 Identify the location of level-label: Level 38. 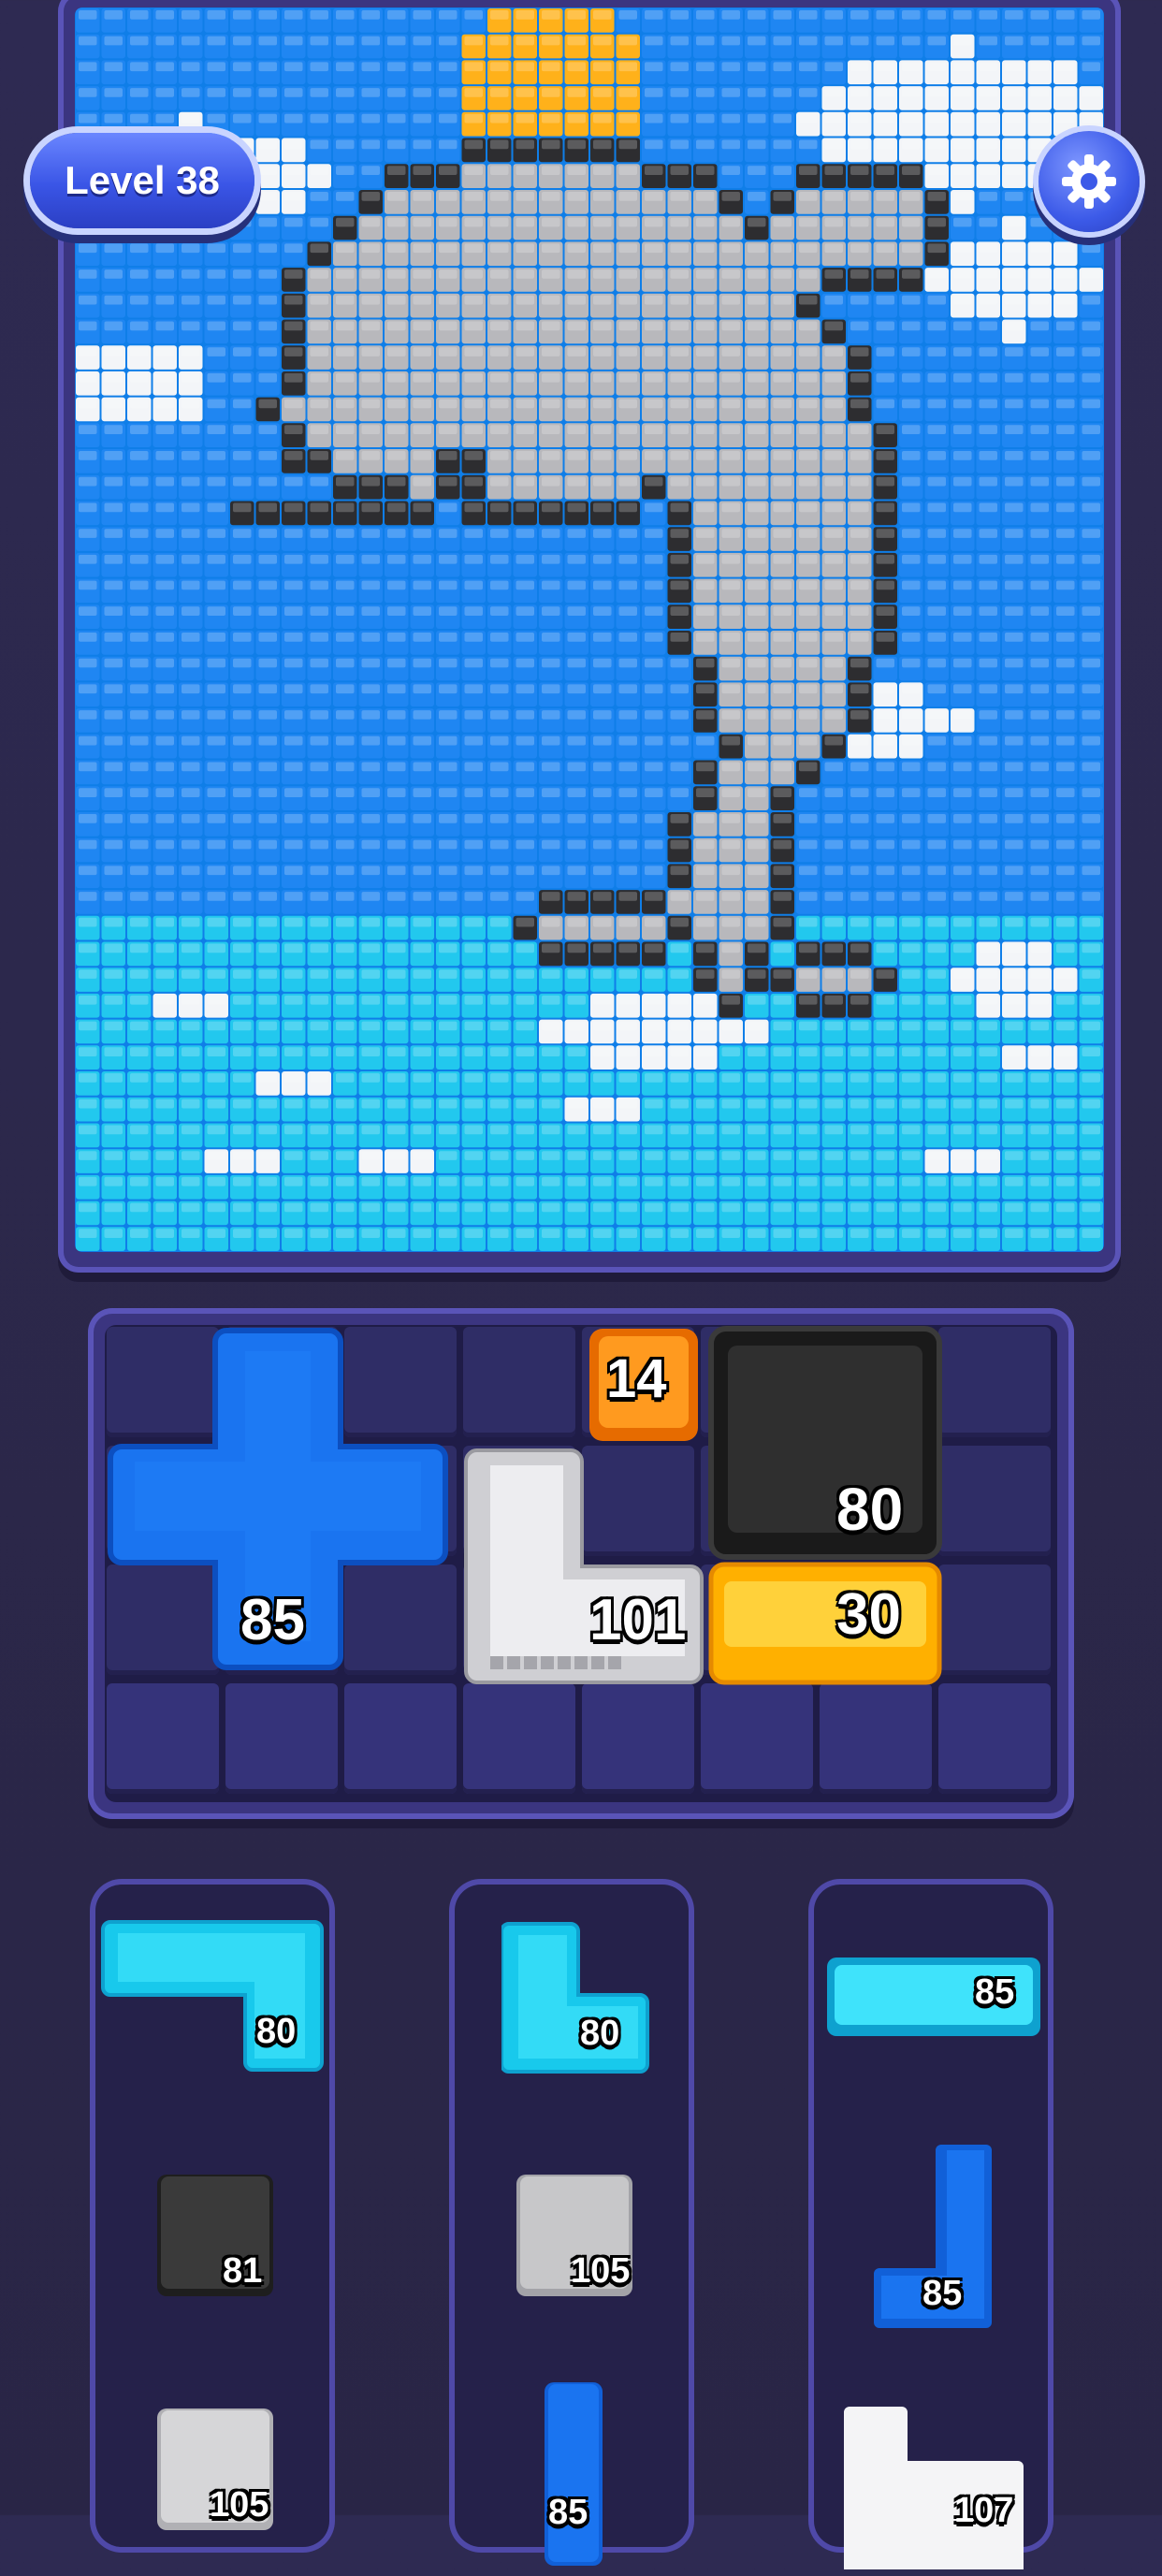
(142, 180).